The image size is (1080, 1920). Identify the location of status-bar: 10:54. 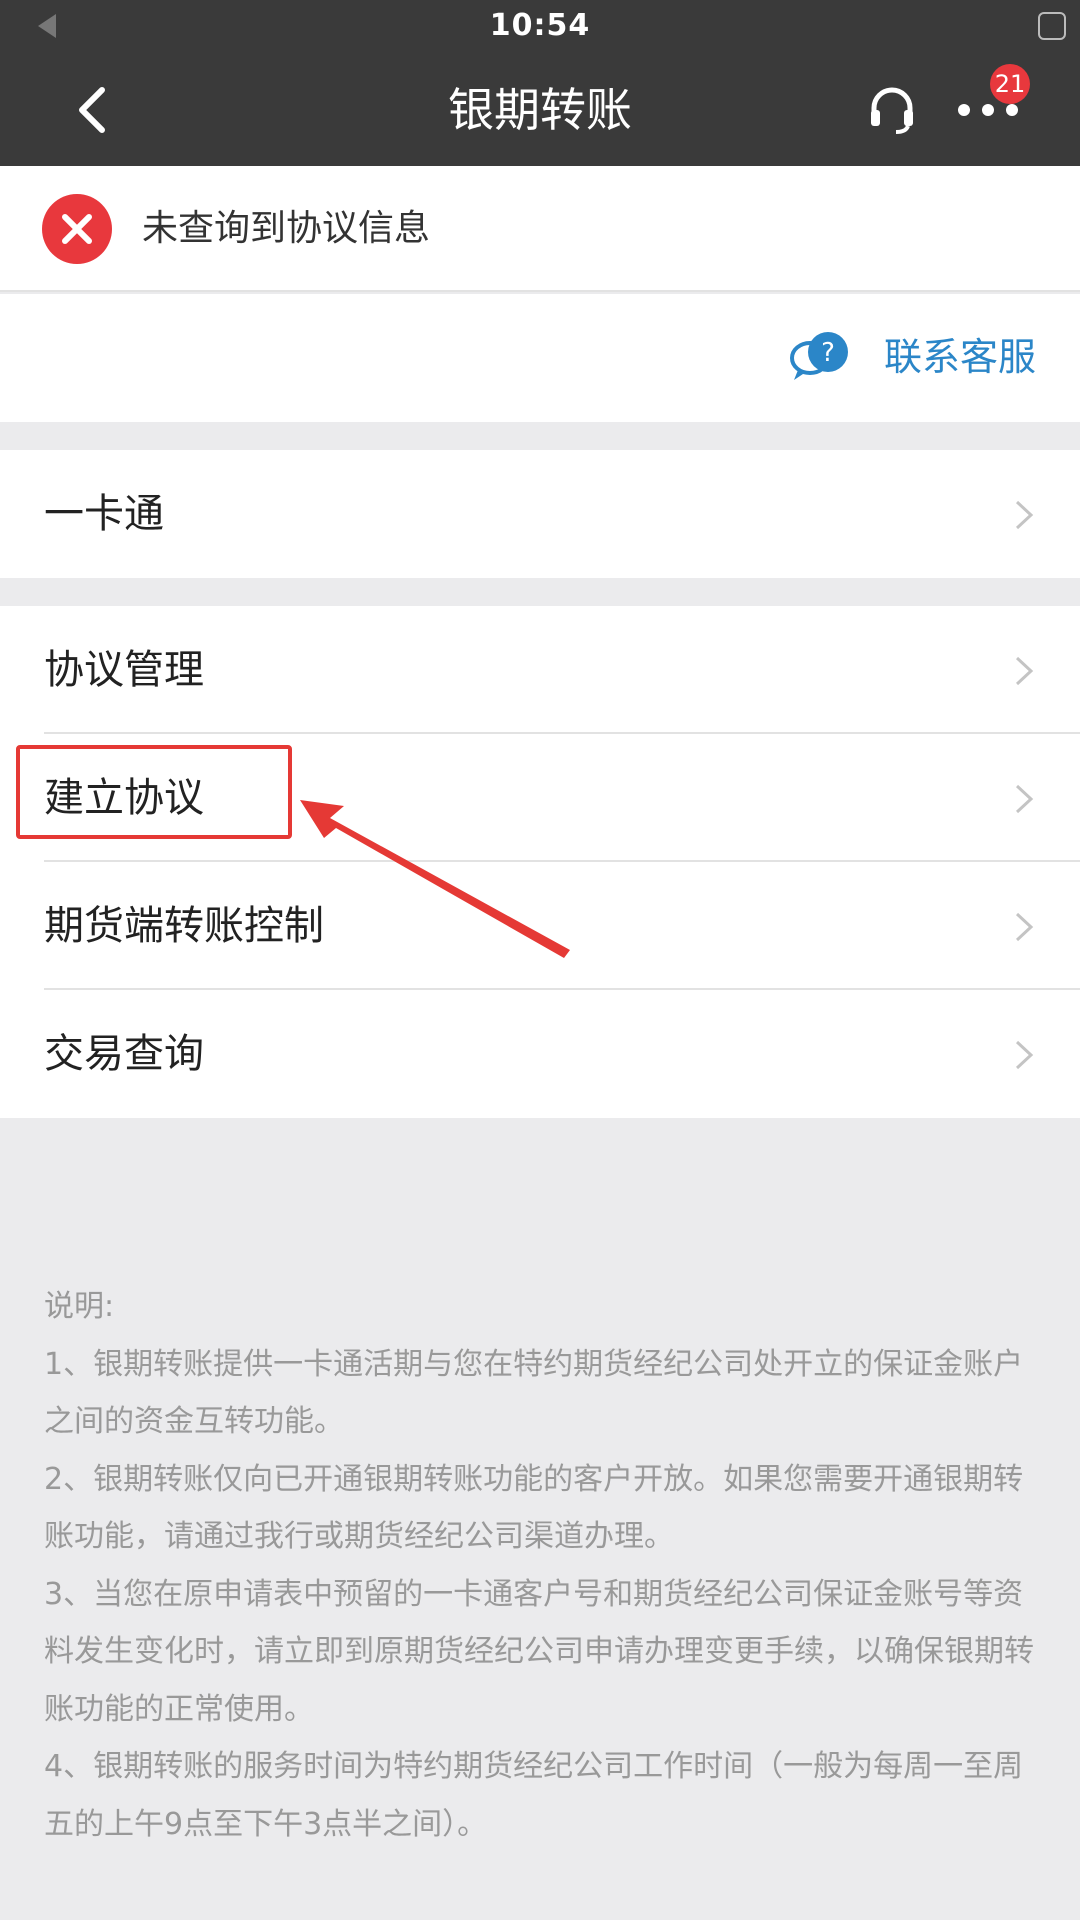
(540, 26).